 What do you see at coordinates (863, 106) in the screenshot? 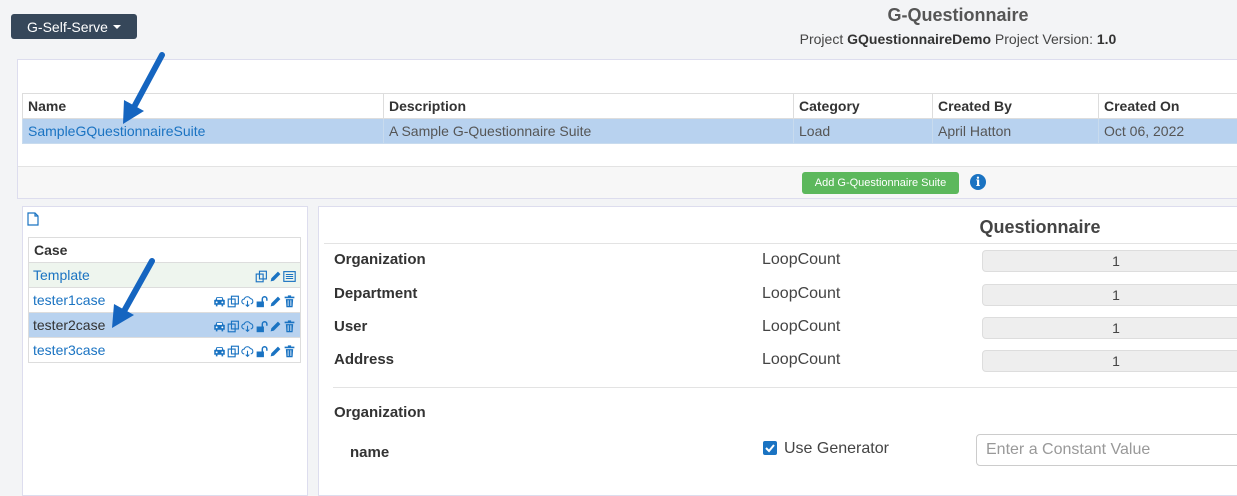
I see `column-header-category: Category` at bounding box center [863, 106].